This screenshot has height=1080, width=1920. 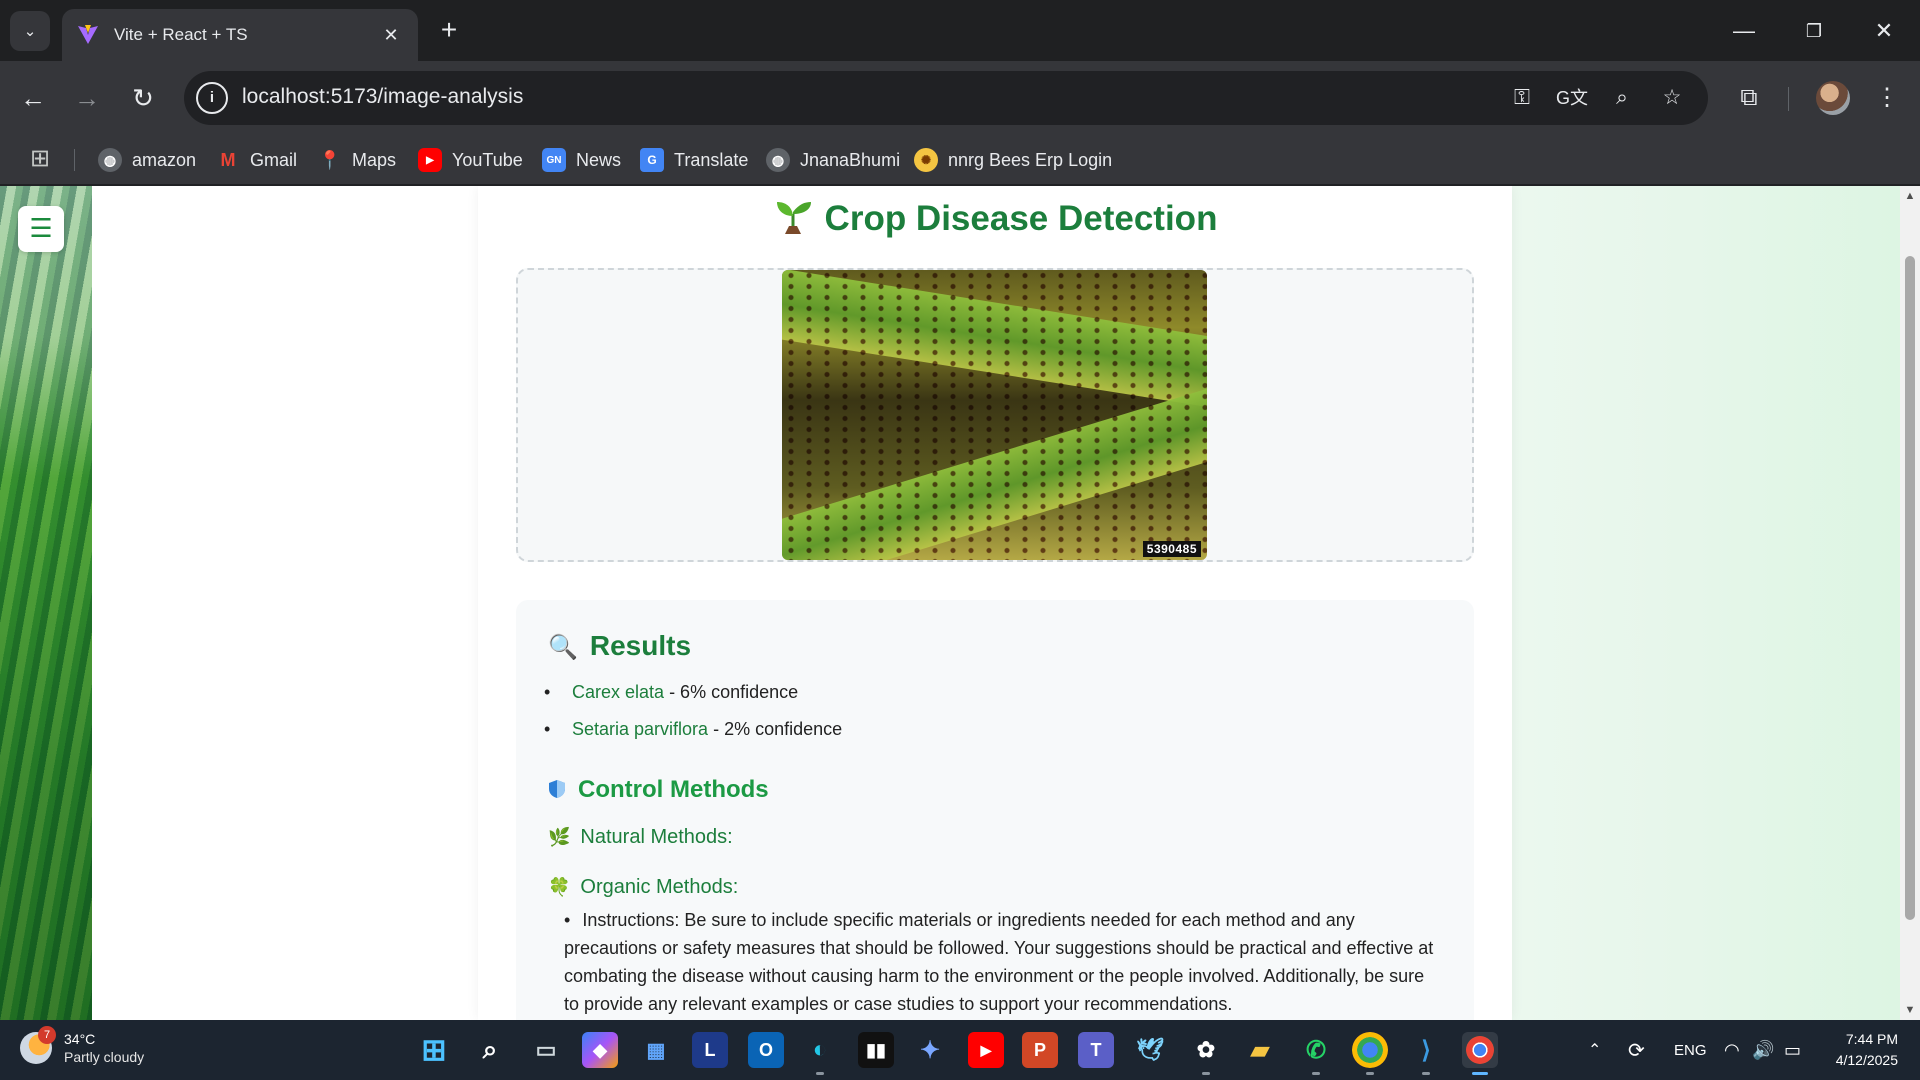 What do you see at coordinates (820, 1053) in the screenshot?
I see `edge-icon: ◐` at bounding box center [820, 1053].